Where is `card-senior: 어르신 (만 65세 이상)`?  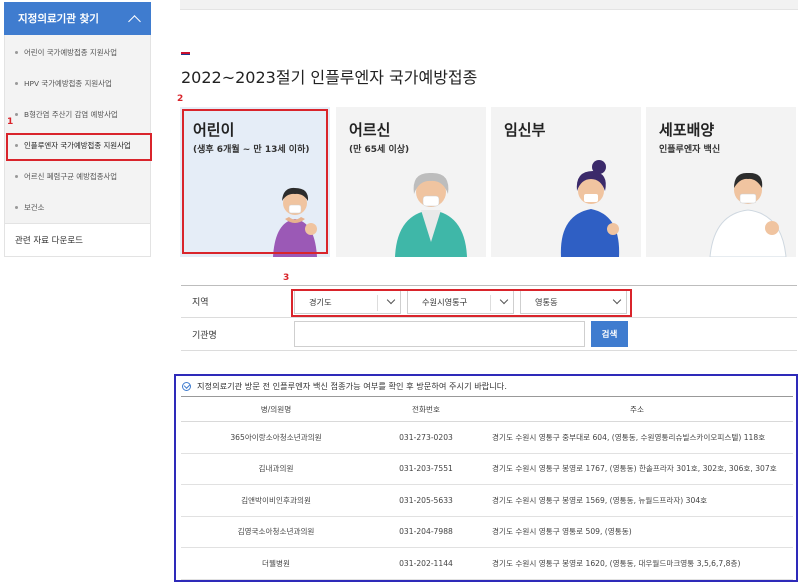 card-senior: 어르신 (만 65세 이상) is located at coordinates (411, 182).